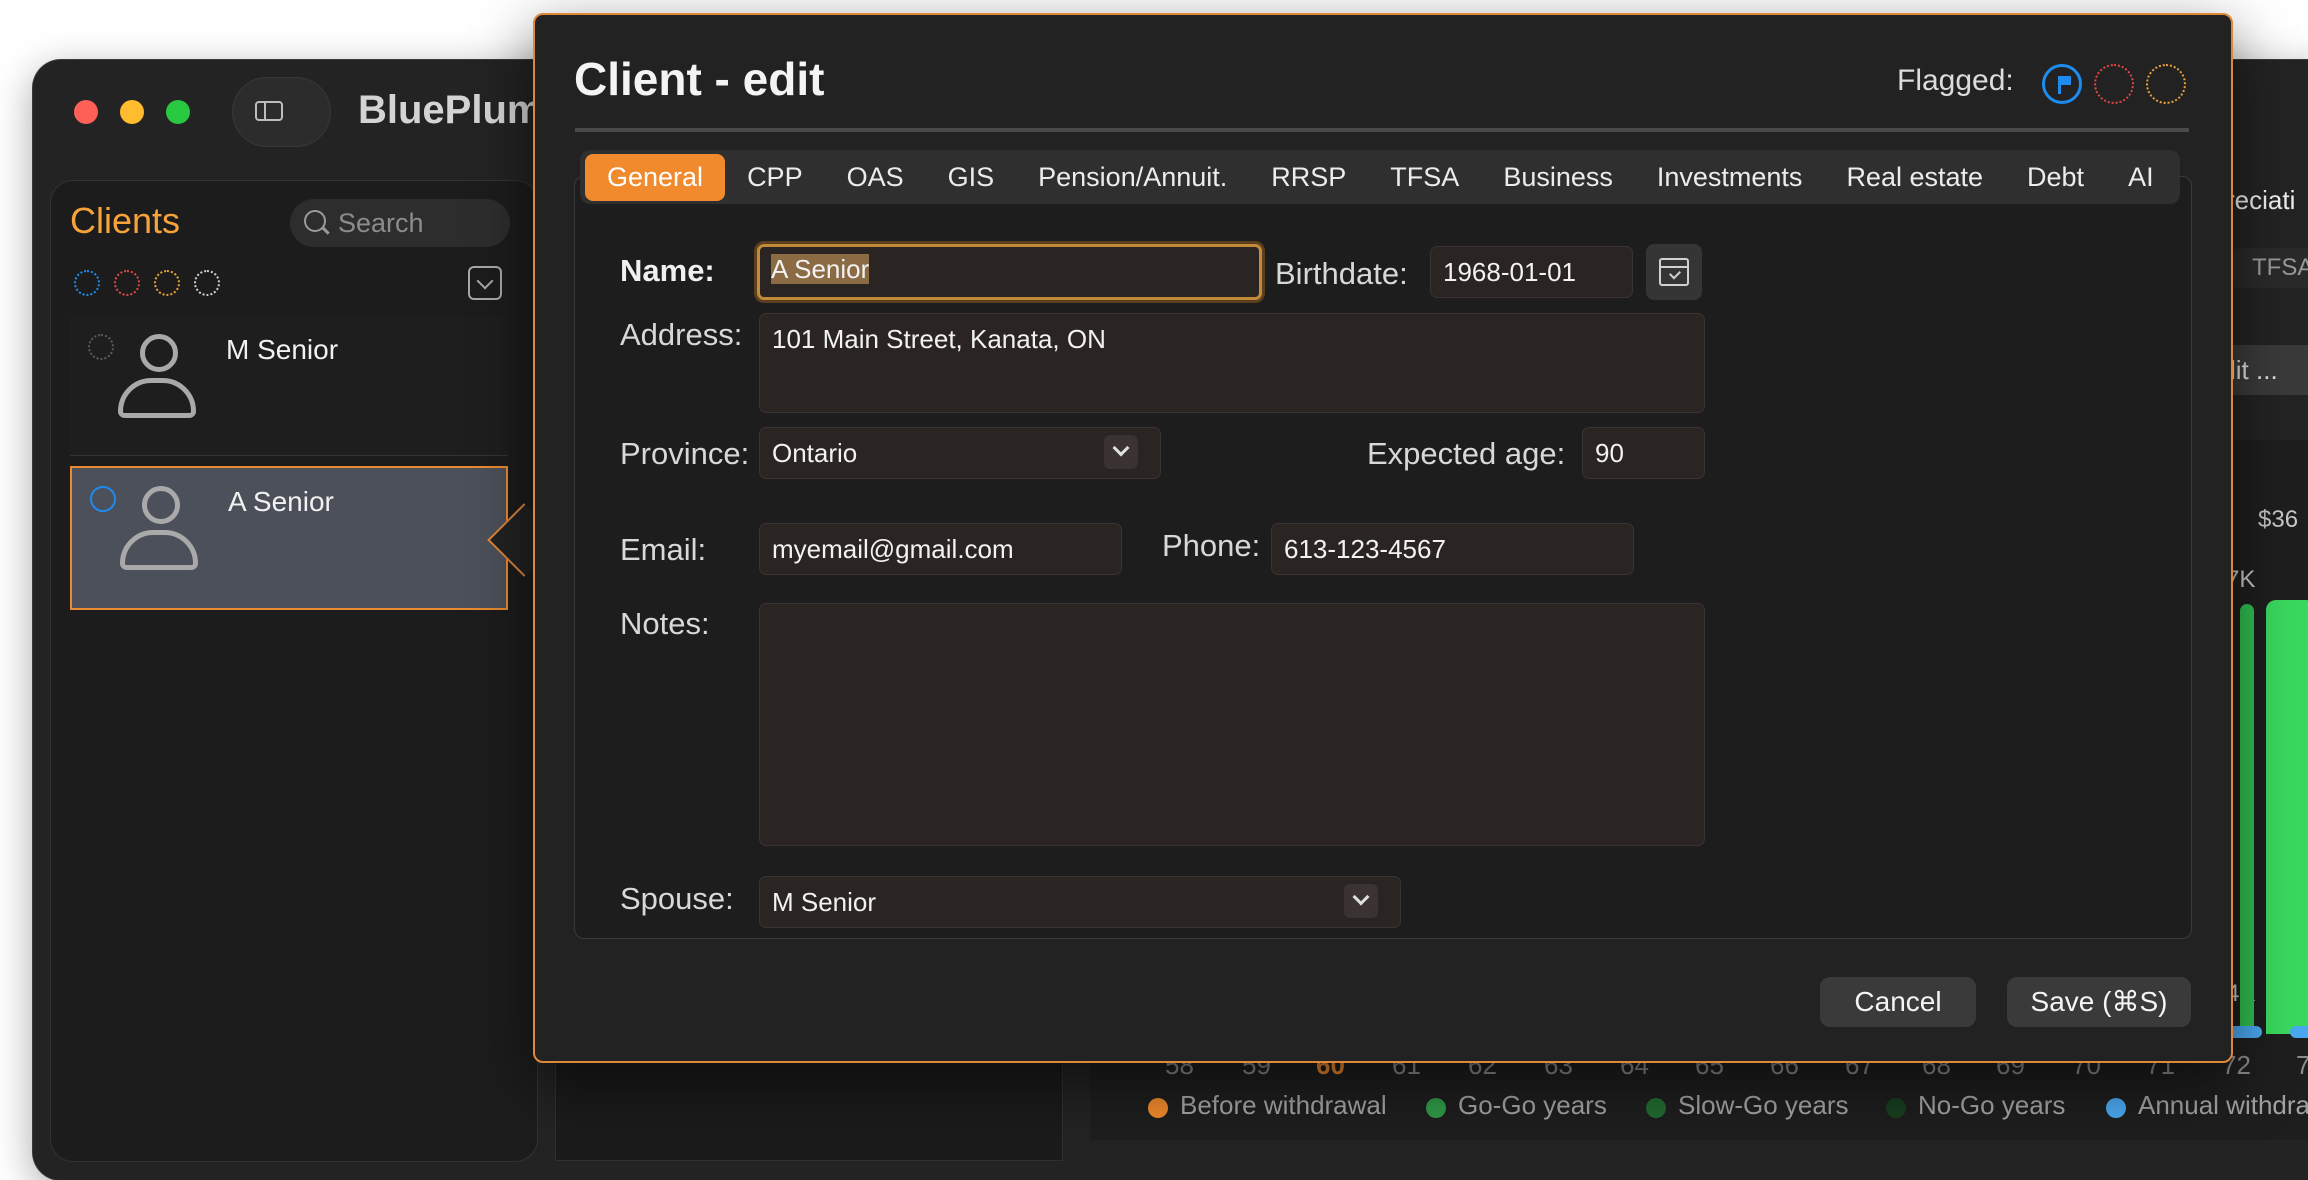 The image size is (2308, 1180). What do you see at coordinates (101, 347) in the screenshot?
I see `flag-empty-icon` at bounding box center [101, 347].